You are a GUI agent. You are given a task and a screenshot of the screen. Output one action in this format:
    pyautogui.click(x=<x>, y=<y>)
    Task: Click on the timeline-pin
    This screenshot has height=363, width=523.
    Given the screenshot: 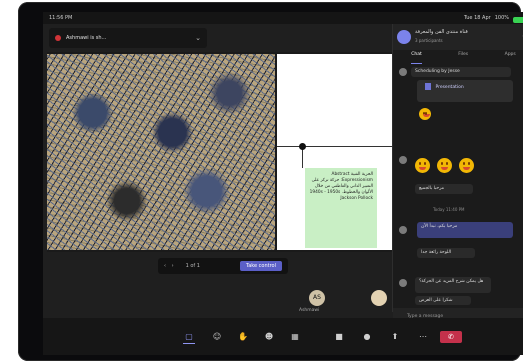 What is the action you would take?
    pyautogui.click(x=302, y=146)
    